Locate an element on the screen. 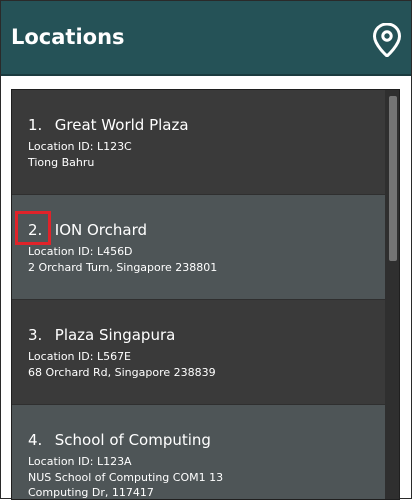 The image size is (412, 500). location-title: 4. School of Computing is located at coordinates (119, 440).